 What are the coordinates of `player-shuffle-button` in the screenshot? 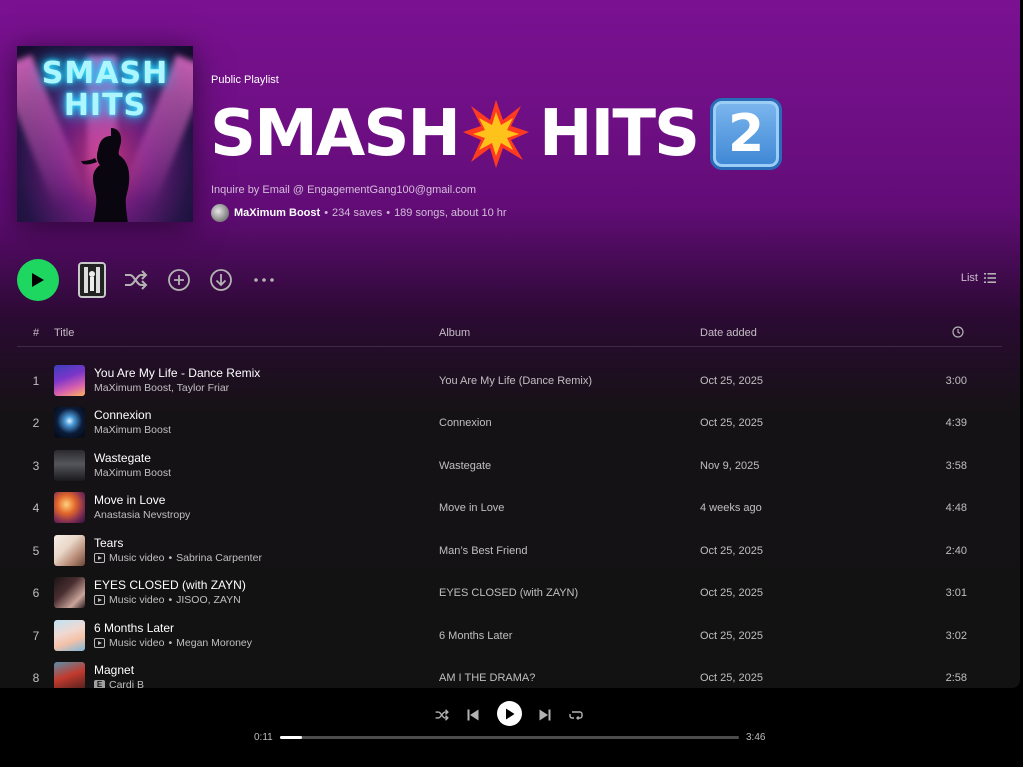 It's located at (442, 715).